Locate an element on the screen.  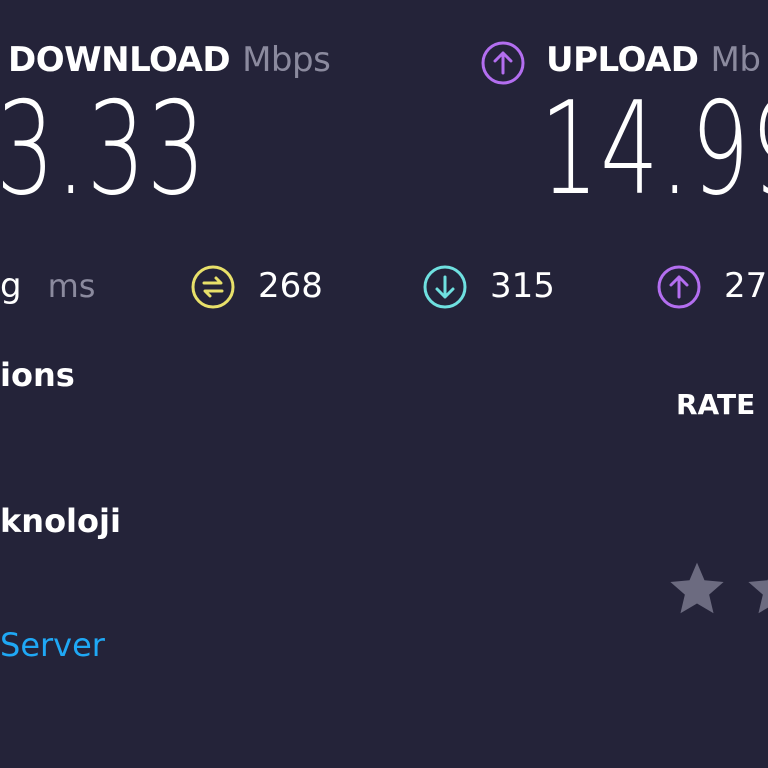
download-unit: Mbps is located at coordinates (286, 60).